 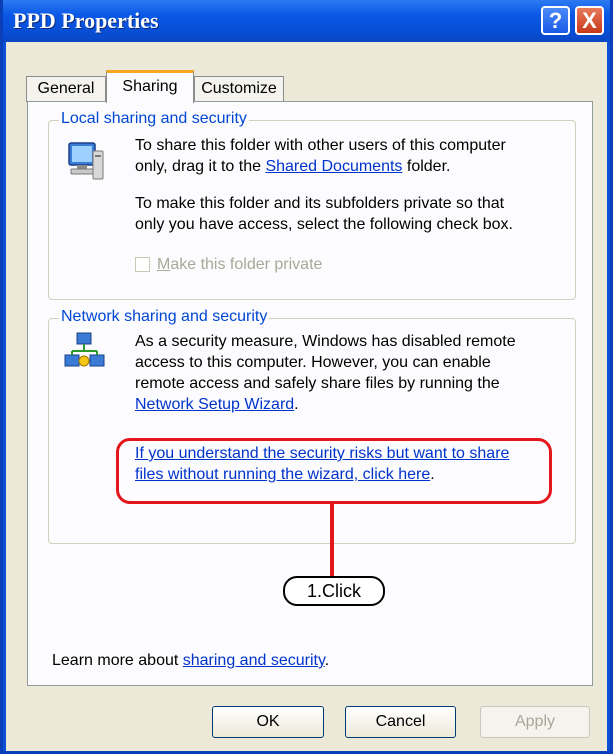 What do you see at coordinates (150, 86) in the screenshot?
I see `tab-sharing: Sharing` at bounding box center [150, 86].